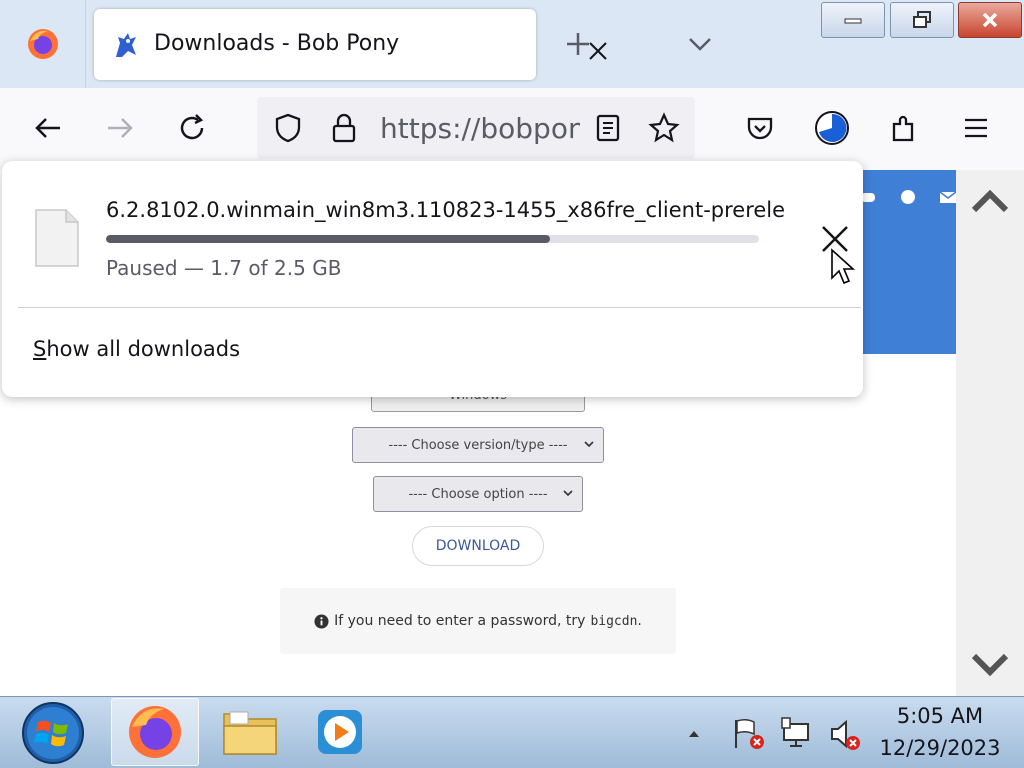 This screenshot has height=768, width=1024. I want to click on plus-icon, so click(578, 44).